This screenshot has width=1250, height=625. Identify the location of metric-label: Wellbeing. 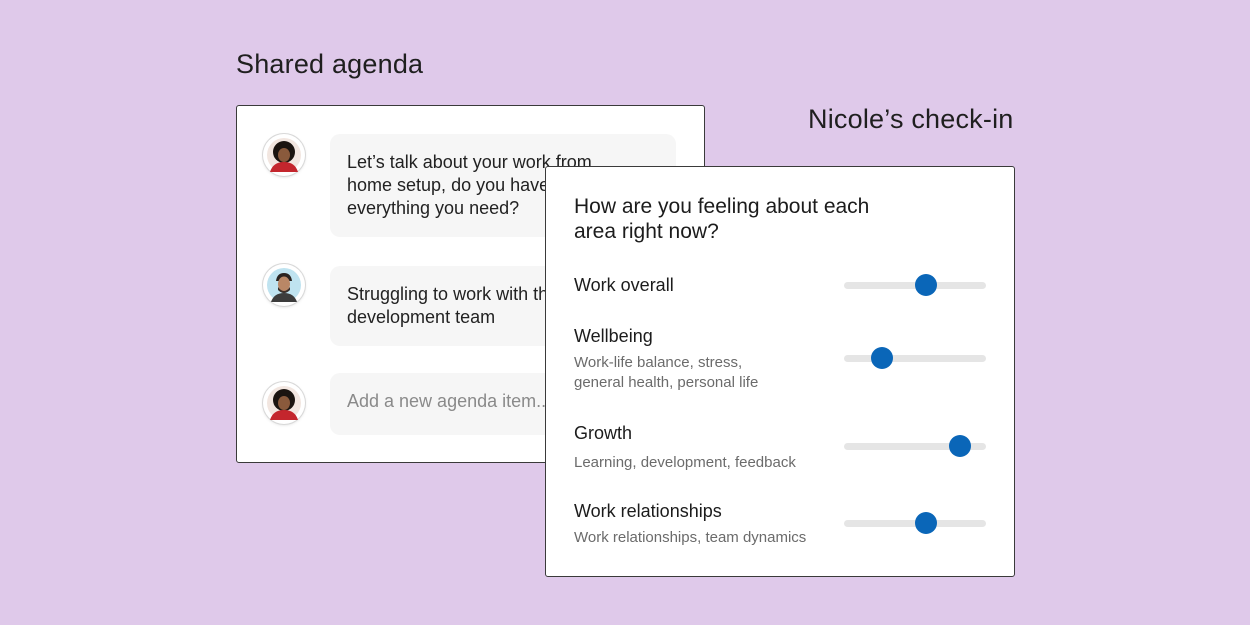
(613, 336).